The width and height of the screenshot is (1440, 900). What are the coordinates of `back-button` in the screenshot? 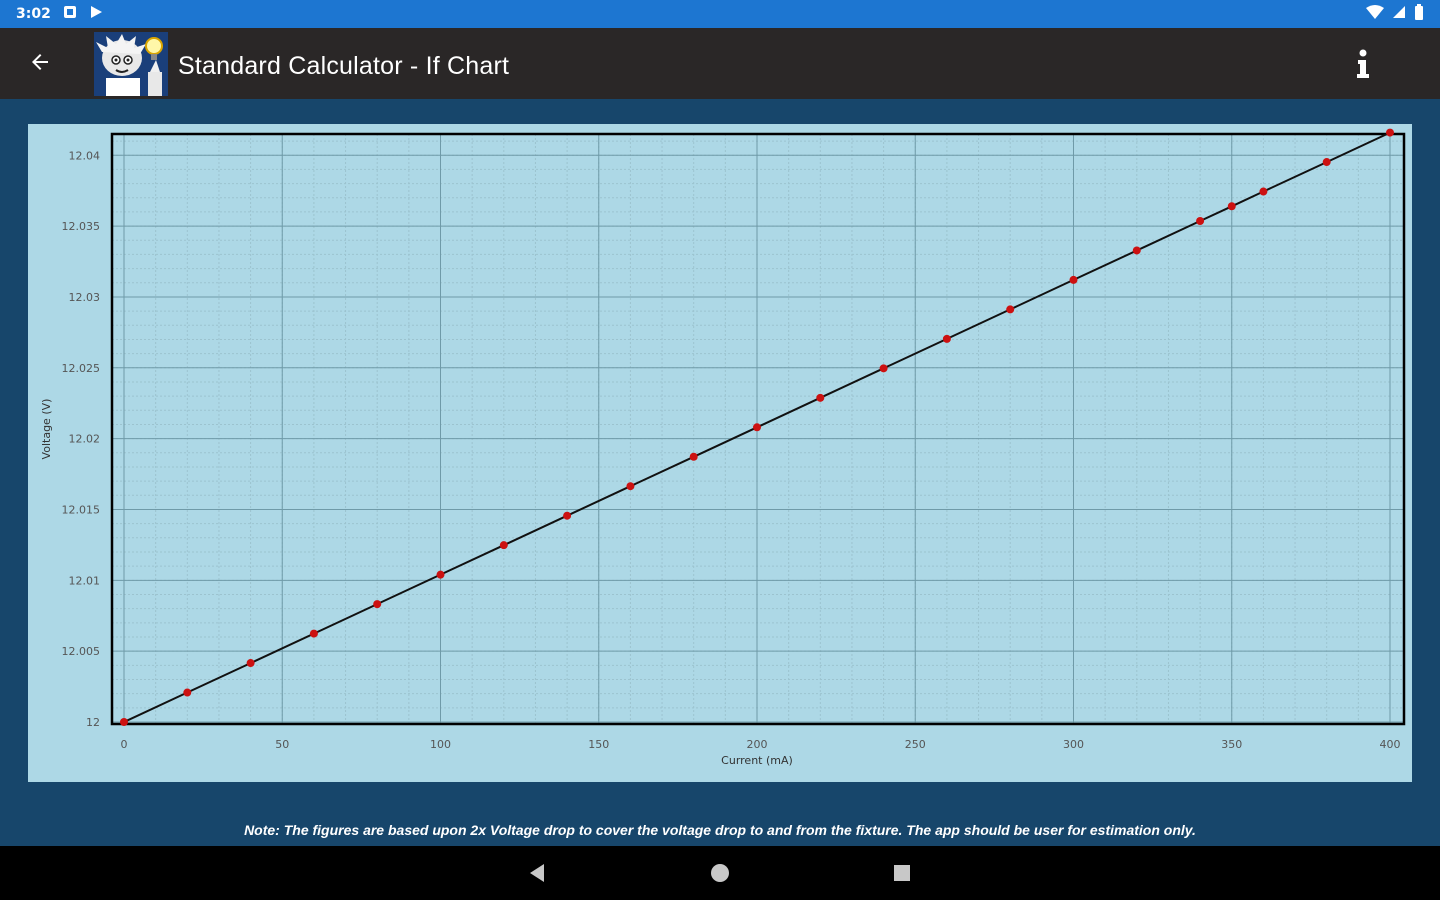 It's located at (40, 64).